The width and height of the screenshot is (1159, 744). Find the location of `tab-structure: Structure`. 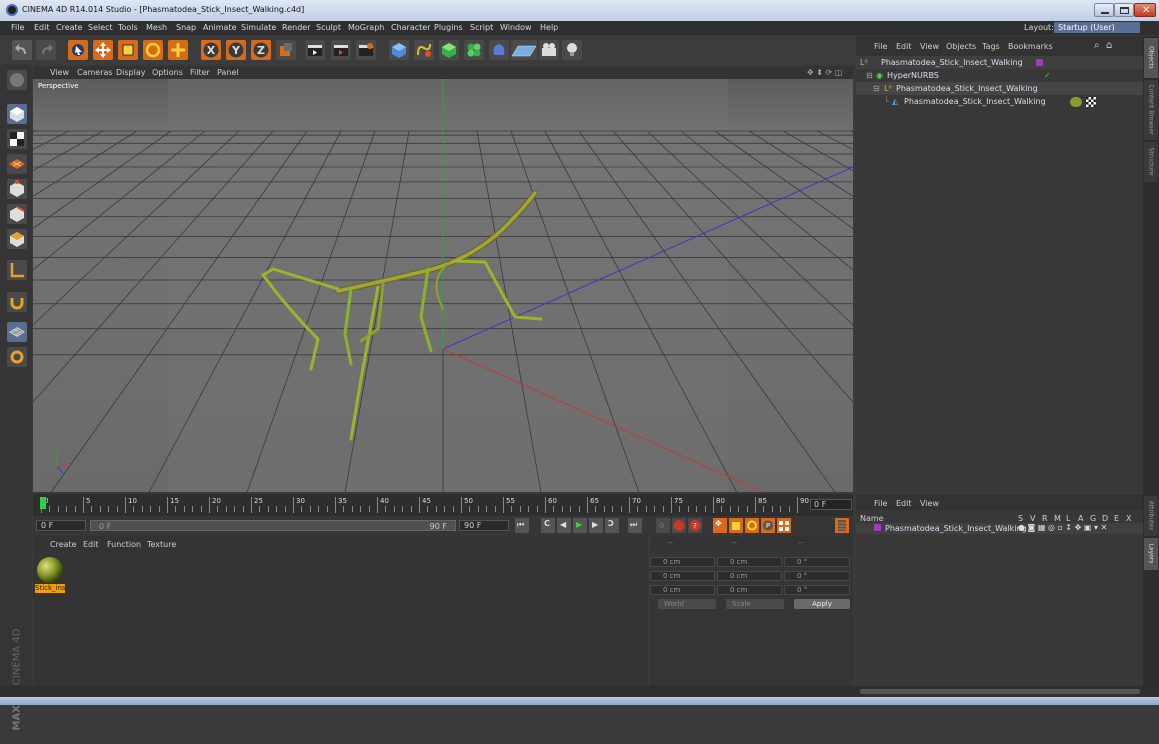

tab-structure: Structure is located at coordinates (1151, 162).